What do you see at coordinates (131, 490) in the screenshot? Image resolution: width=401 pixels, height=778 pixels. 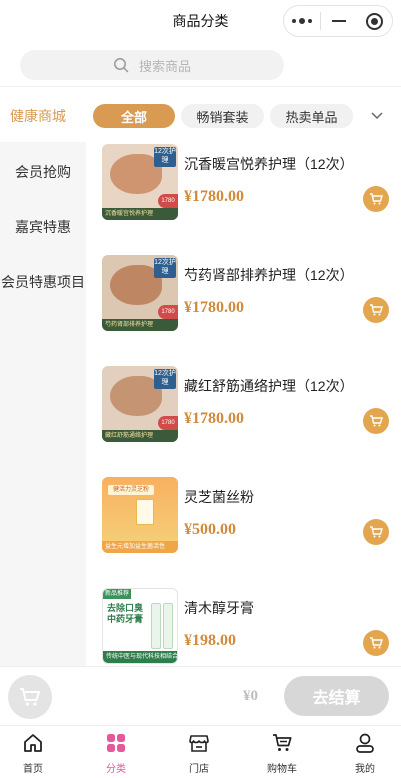 I see `image-banner: 健活力灵芝粉` at bounding box center [131, 490].